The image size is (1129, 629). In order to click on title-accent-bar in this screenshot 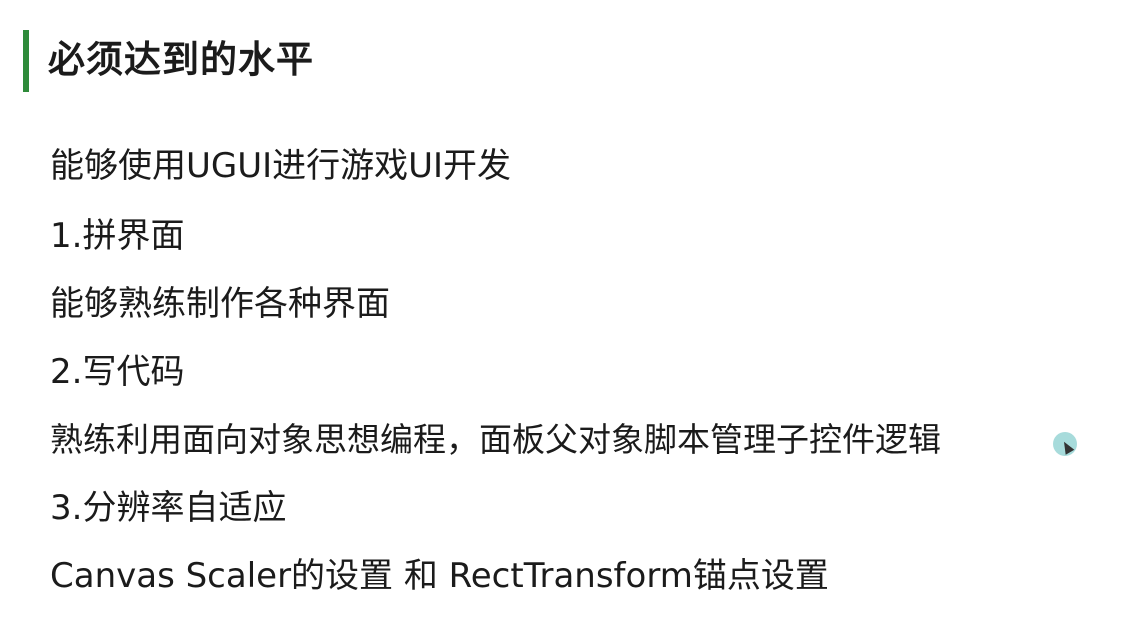, I will do `click(26, 61)`.